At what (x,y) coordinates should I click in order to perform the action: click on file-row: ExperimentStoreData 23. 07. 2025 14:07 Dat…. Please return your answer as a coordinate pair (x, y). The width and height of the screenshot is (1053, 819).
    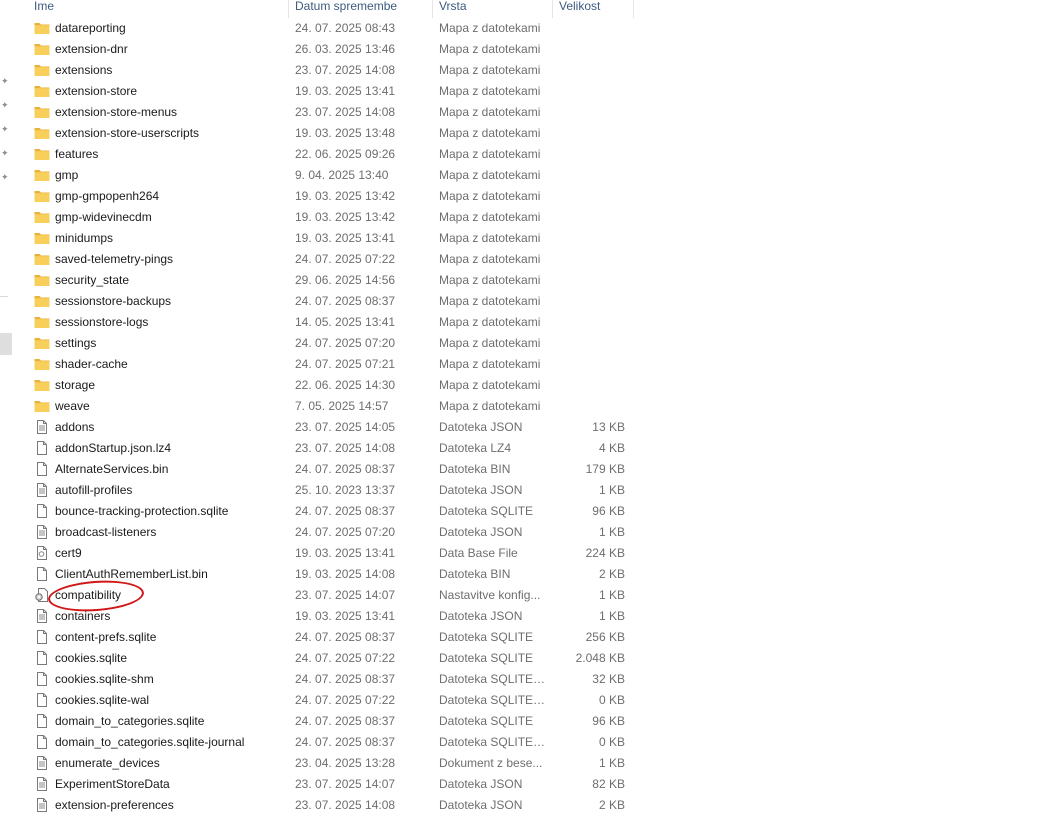
    Looking at the image, I should click on (333, 784).